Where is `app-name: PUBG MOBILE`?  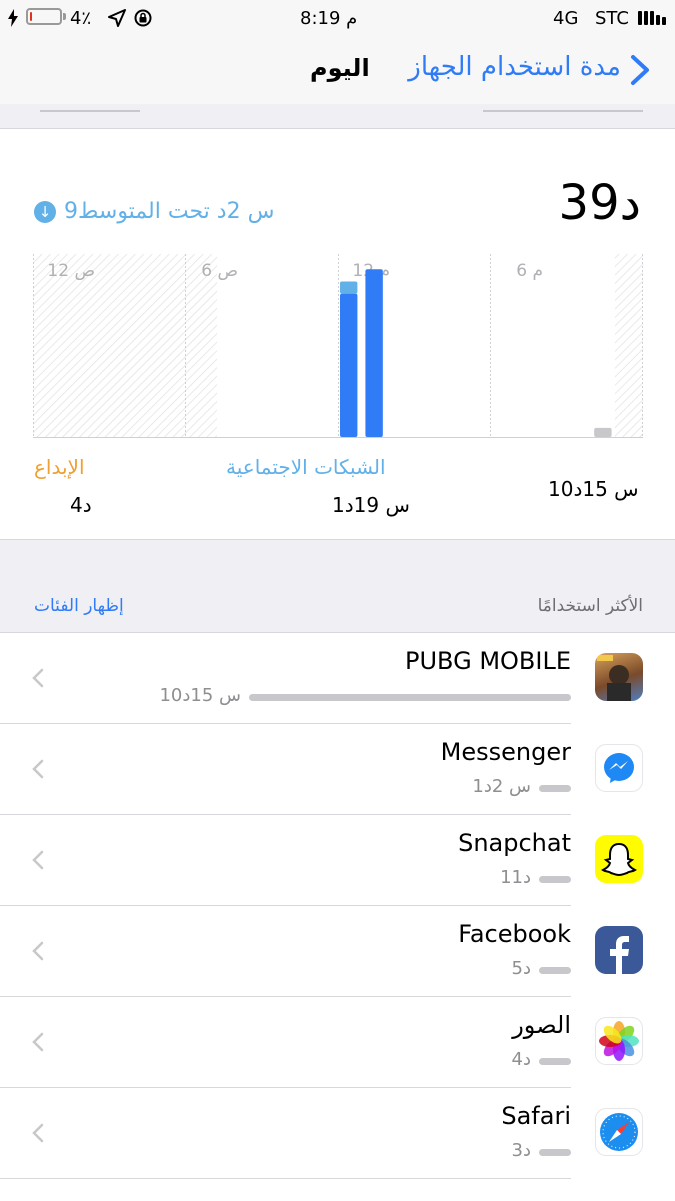 app-name: PUBG MOBILE is located at coordinates (488, 661).